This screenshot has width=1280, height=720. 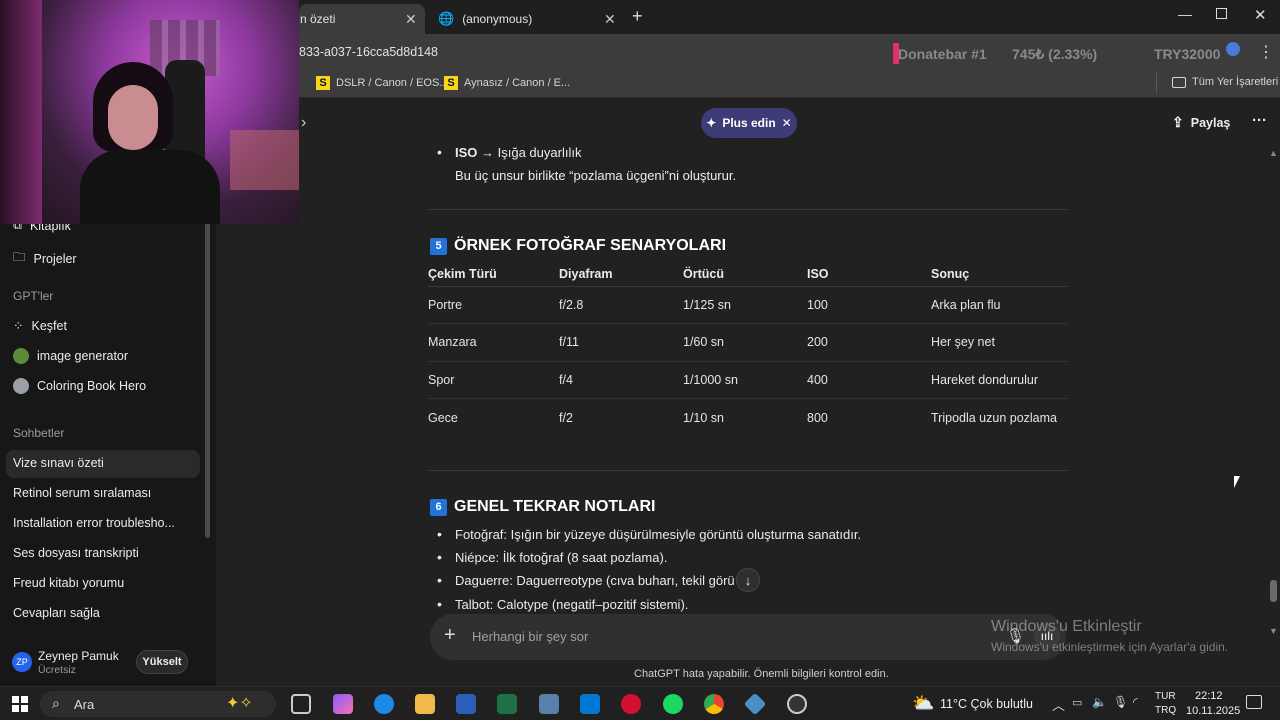 I want to click on word-icon, so click(x=466, y=704).